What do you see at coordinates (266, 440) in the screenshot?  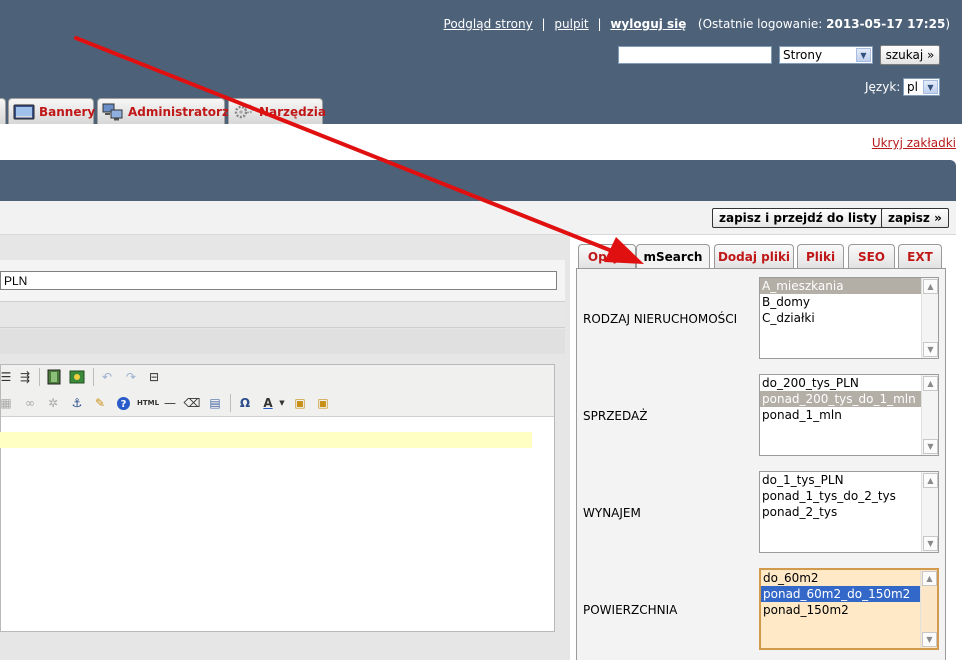 I see `editor-highlight-line` at bounding box center [266, 440].